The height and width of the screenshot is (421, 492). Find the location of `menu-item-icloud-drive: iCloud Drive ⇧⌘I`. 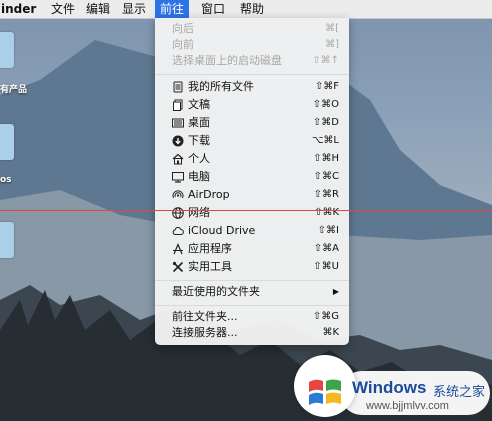

menu-item-icloud-drive: iCloud Drive ⇧⌘I is located at coordinates (252, 231).